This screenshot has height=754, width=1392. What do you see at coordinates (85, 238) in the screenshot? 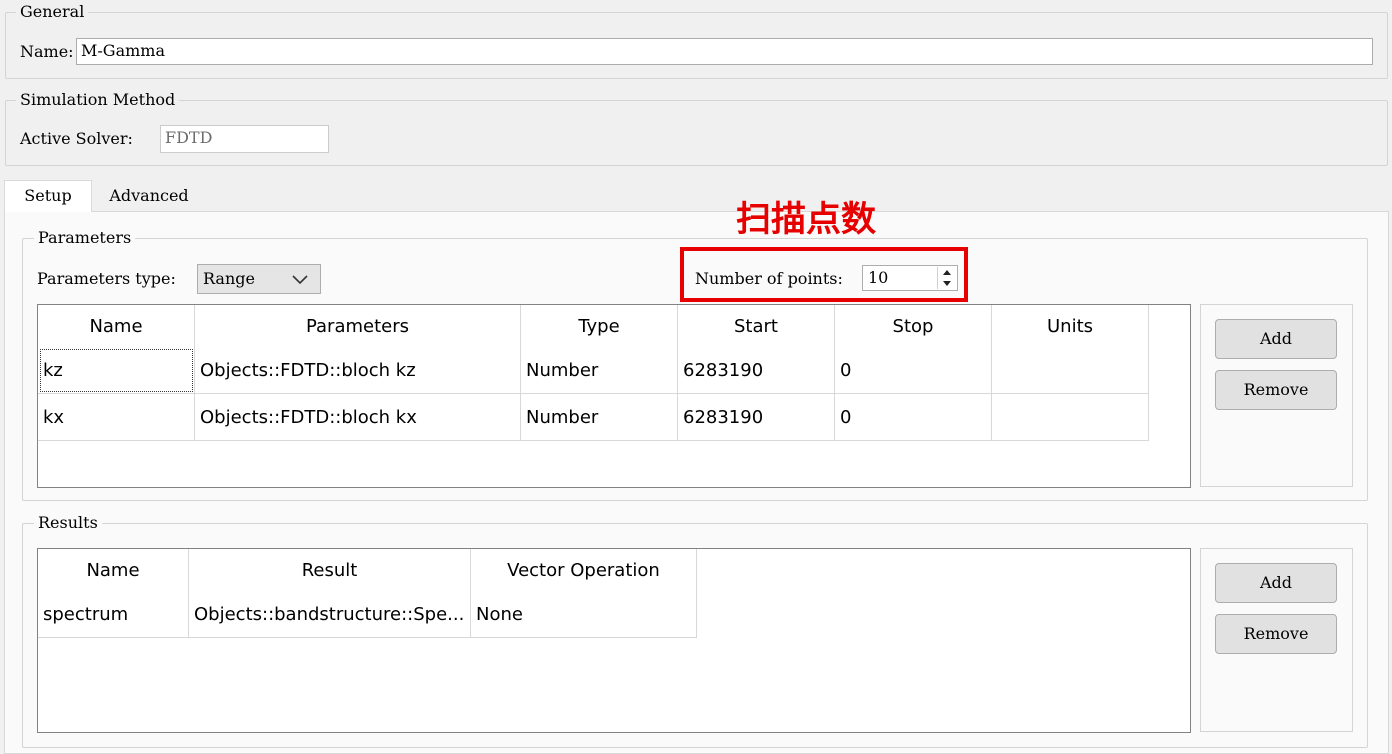
I see `parameters-group-title: Parameters` at bounding box center [85, 238].